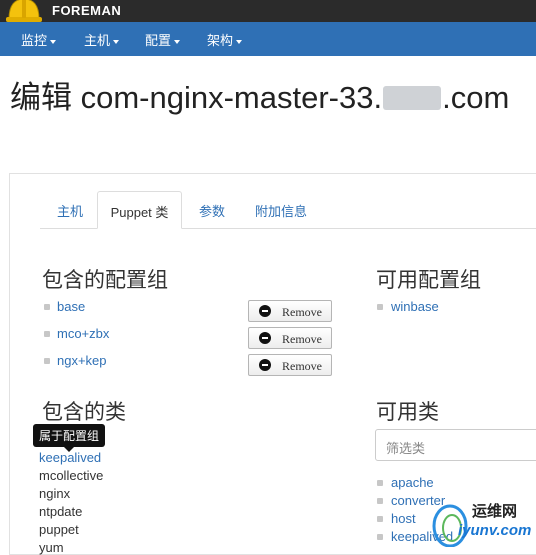  I want to click on watermark-url: iyunv.com, so click(495, 530).